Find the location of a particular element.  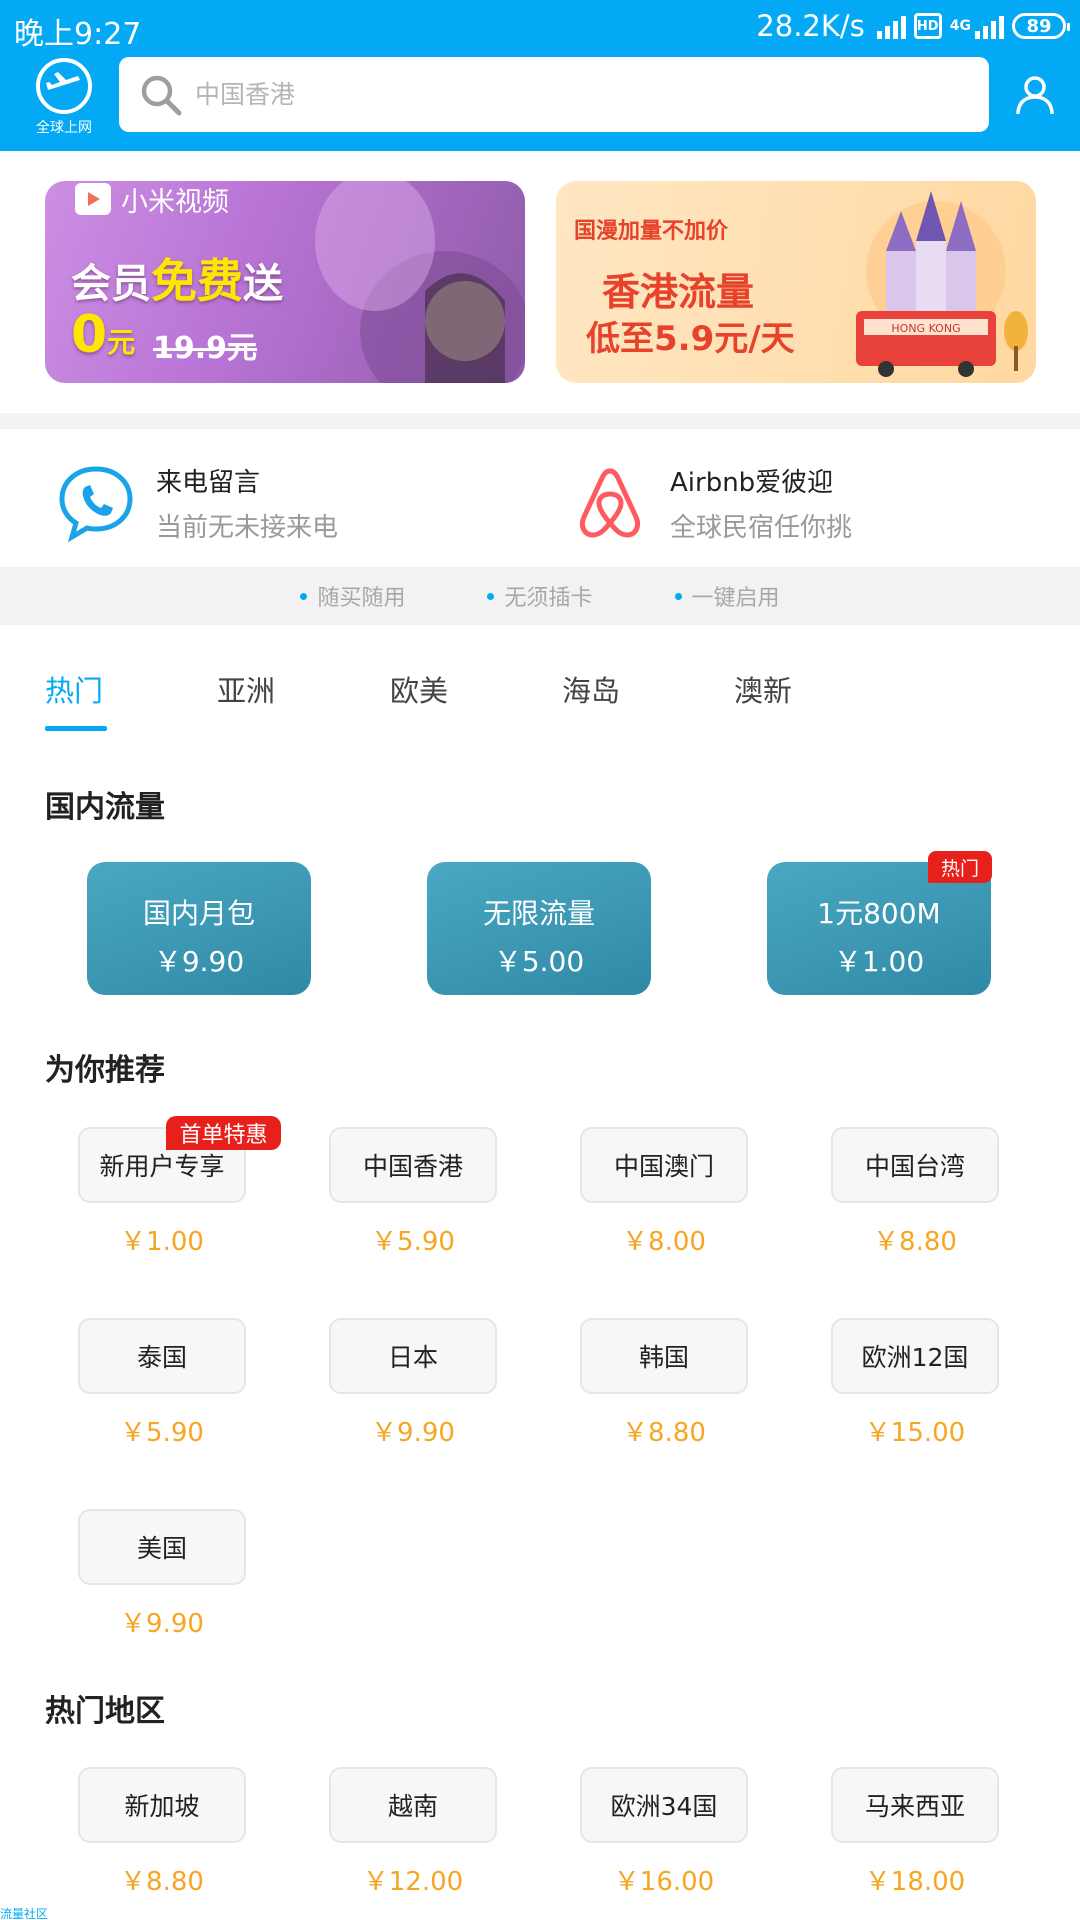

country-price: ￥1.00 is located at coordinates (162, 1242).